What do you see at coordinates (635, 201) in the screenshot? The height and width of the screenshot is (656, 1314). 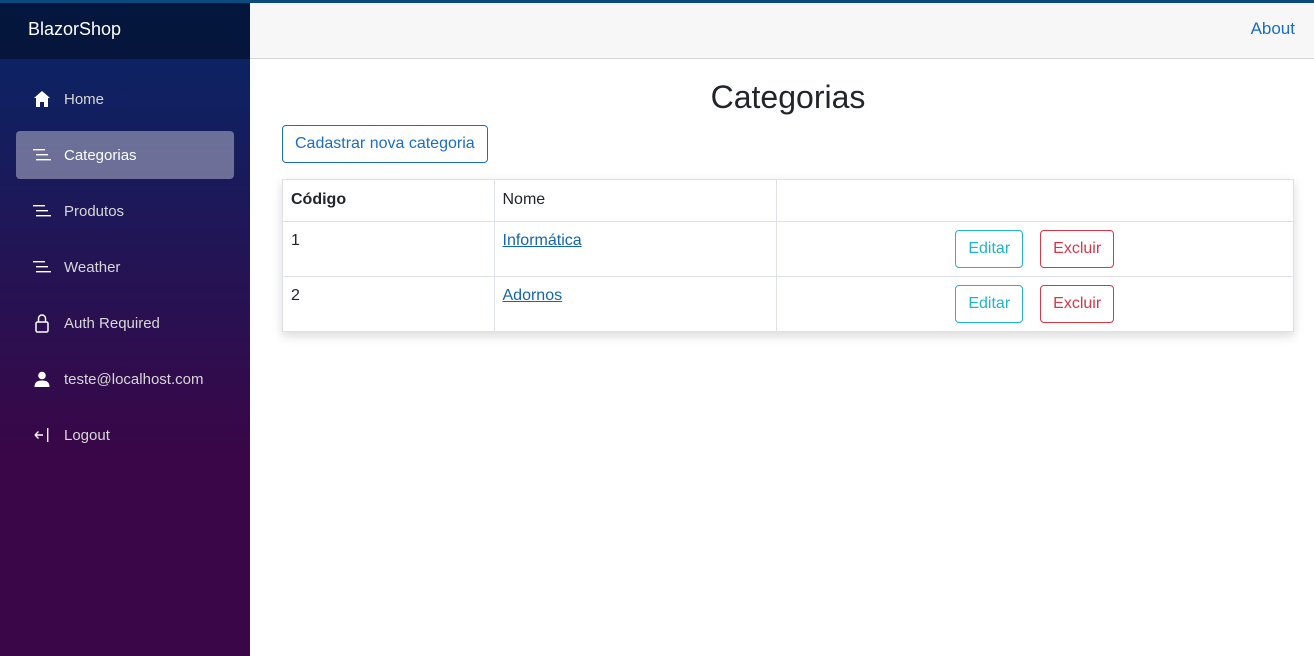 I see `column-header-name: Nome` at bounding box center [635, 201].